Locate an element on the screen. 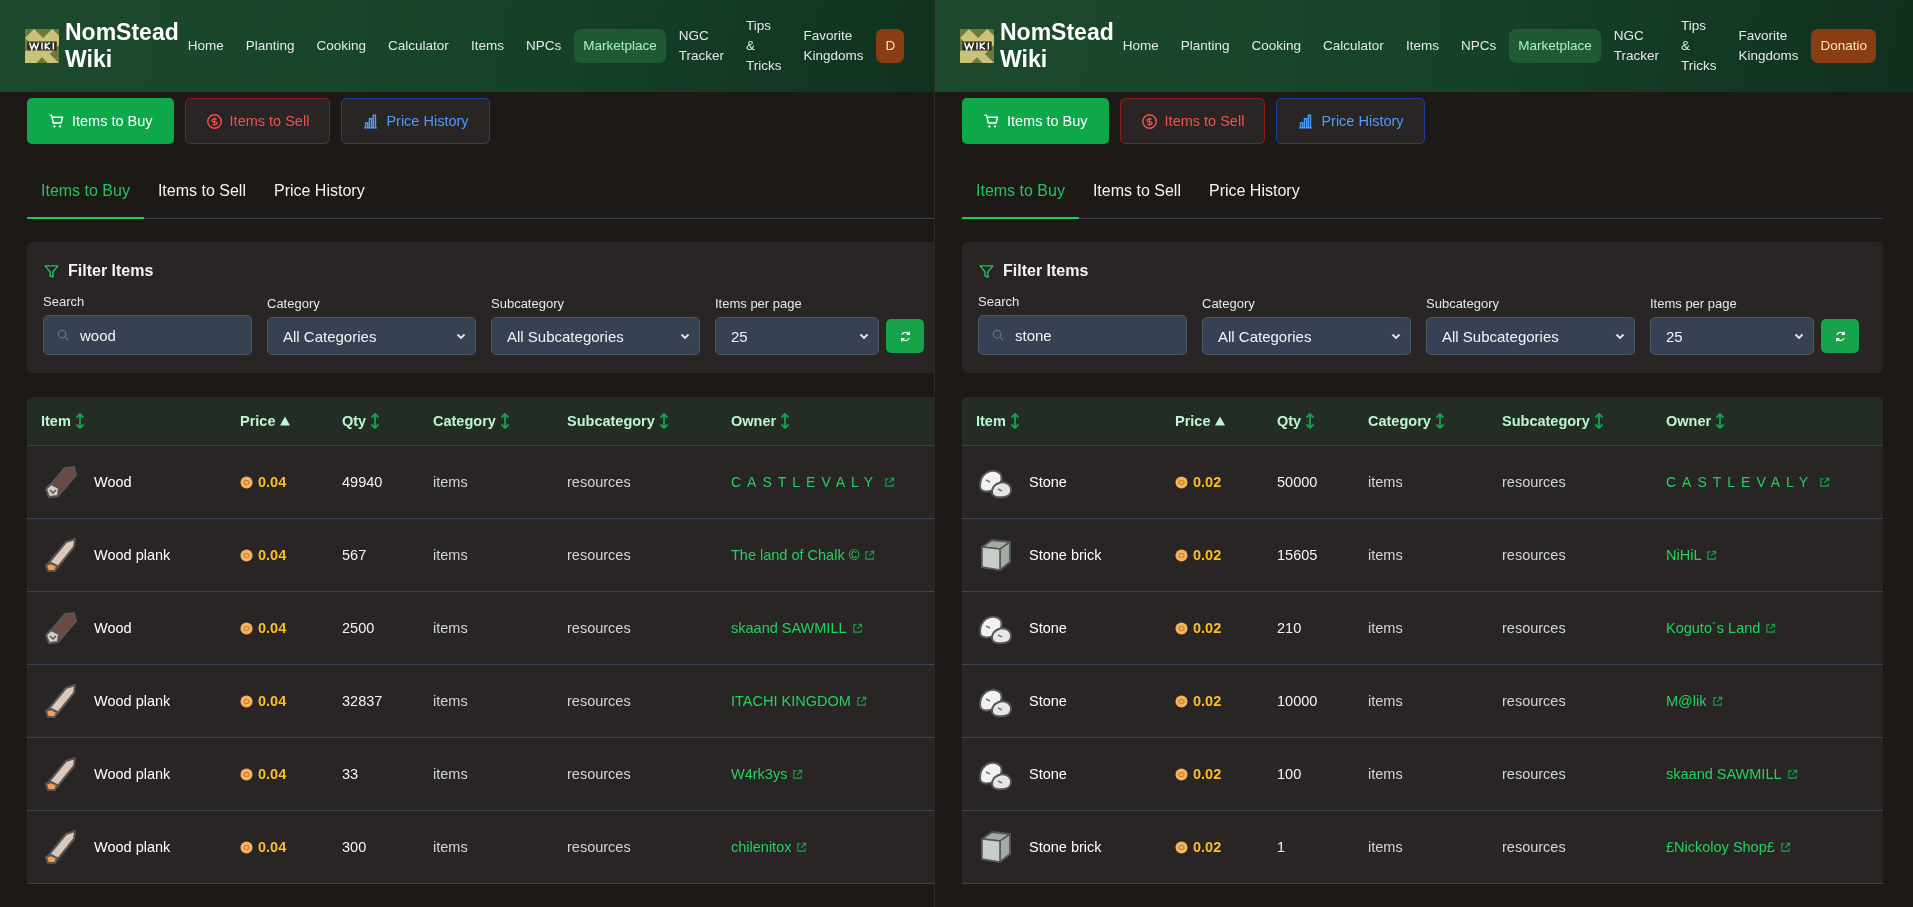 This screenshot has height=907, width=1913. item-name: Wood is located at coordinates (113, 482).